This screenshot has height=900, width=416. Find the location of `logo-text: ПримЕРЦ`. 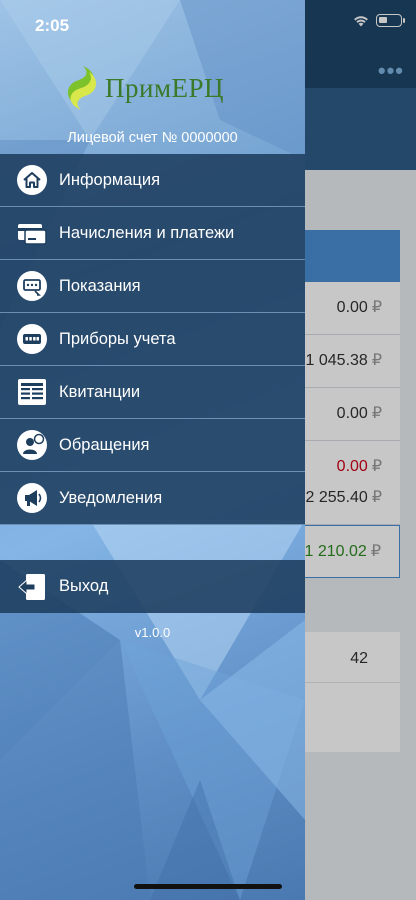

logo-text: ПримЕРЦ is located at coordinates (165, 87).